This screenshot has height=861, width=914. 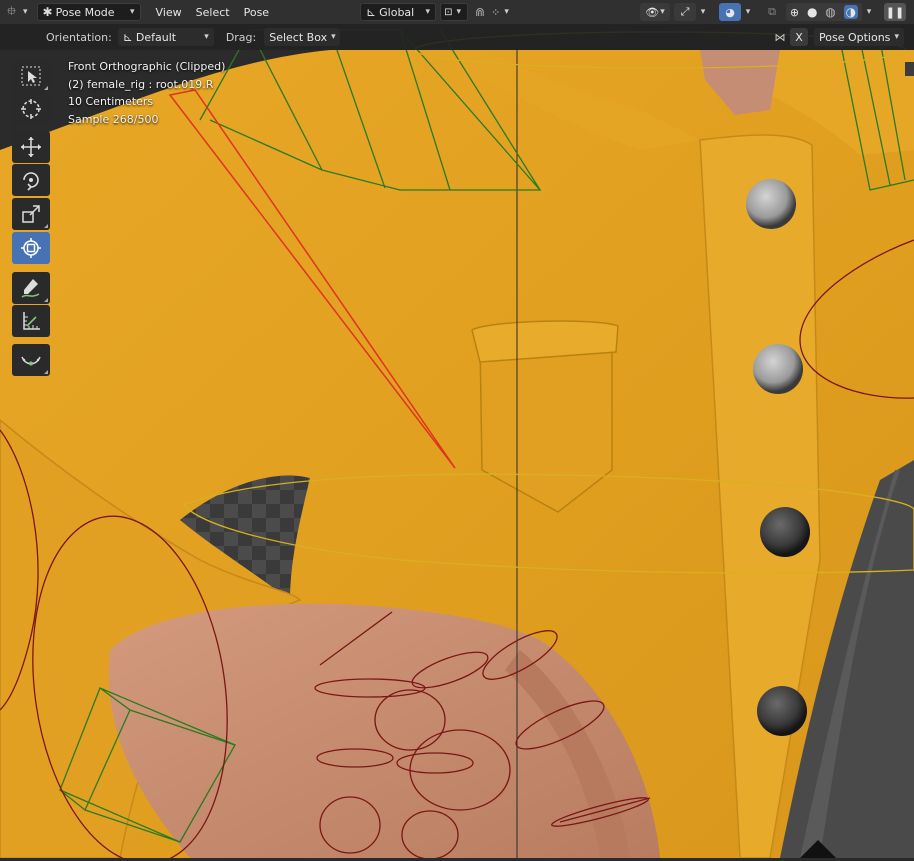 I want to click on material-shading-icon: ◍, so click(x=830, y=12).